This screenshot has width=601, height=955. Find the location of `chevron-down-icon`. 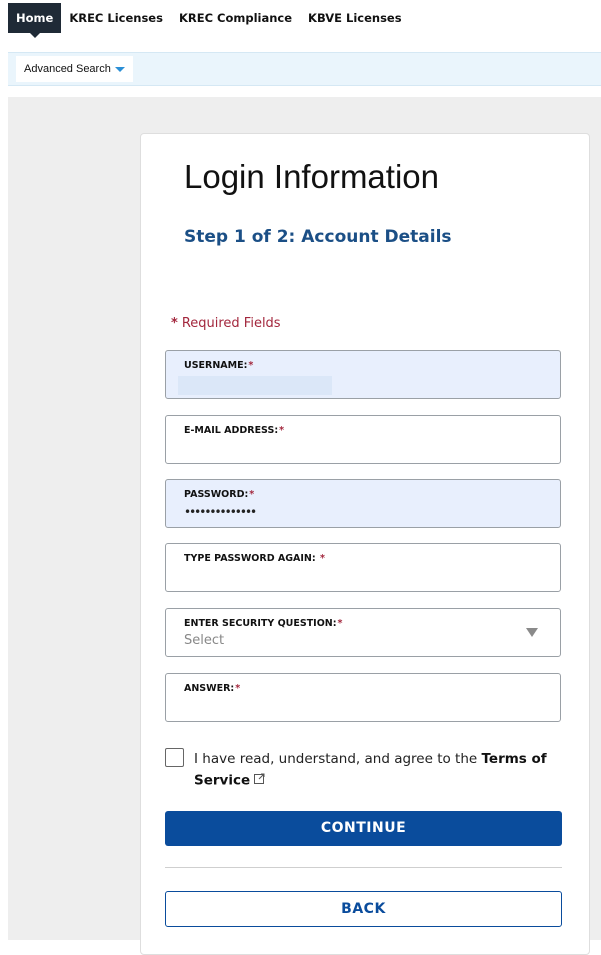

chevron-down-icon is located at coordinates (119, 69).